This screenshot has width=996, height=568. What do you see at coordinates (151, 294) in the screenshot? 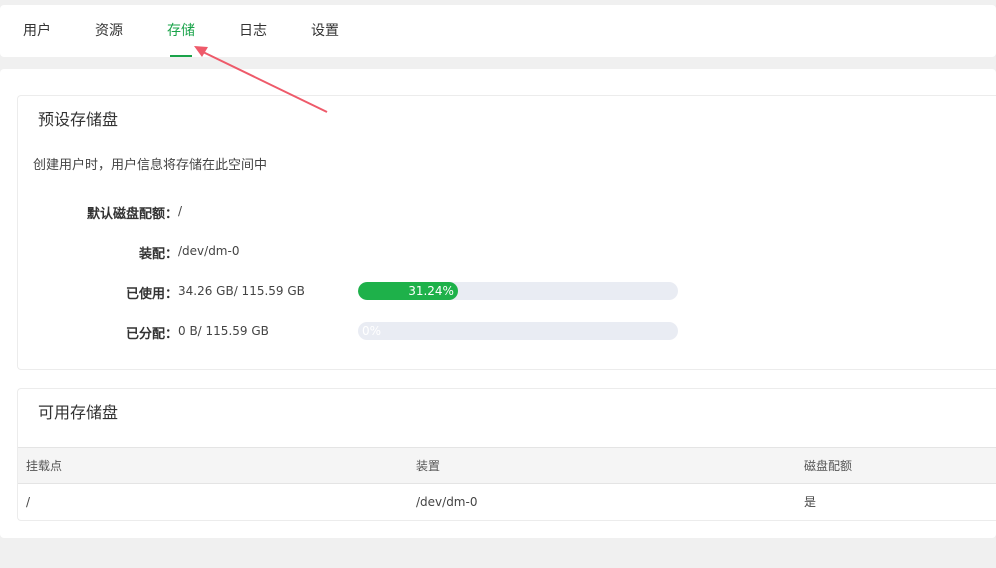
I see `used-label: 已使用：` at bounding box center [151, 294].